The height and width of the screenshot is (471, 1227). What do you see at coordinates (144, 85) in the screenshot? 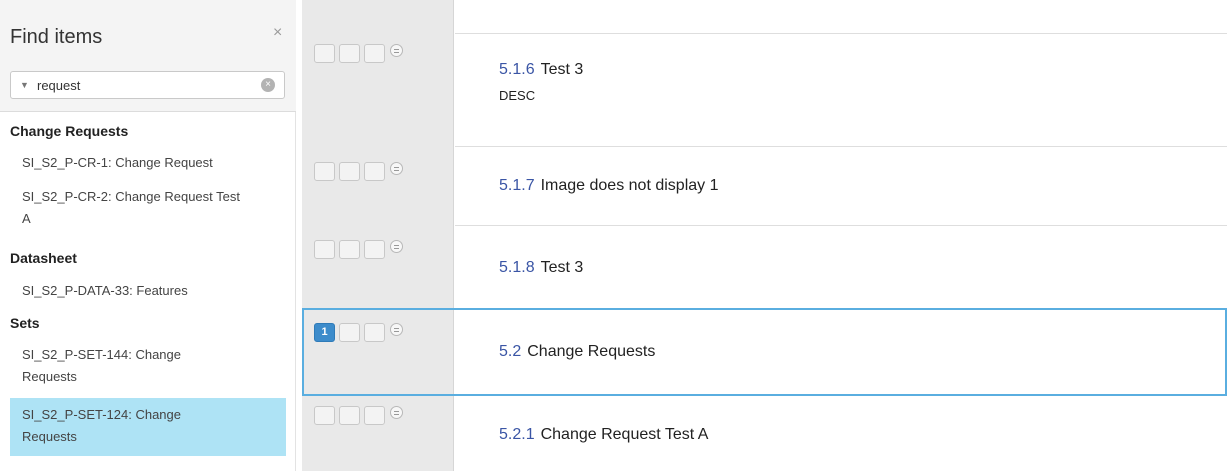
I see `search-input` at bounding box center [144, 85].